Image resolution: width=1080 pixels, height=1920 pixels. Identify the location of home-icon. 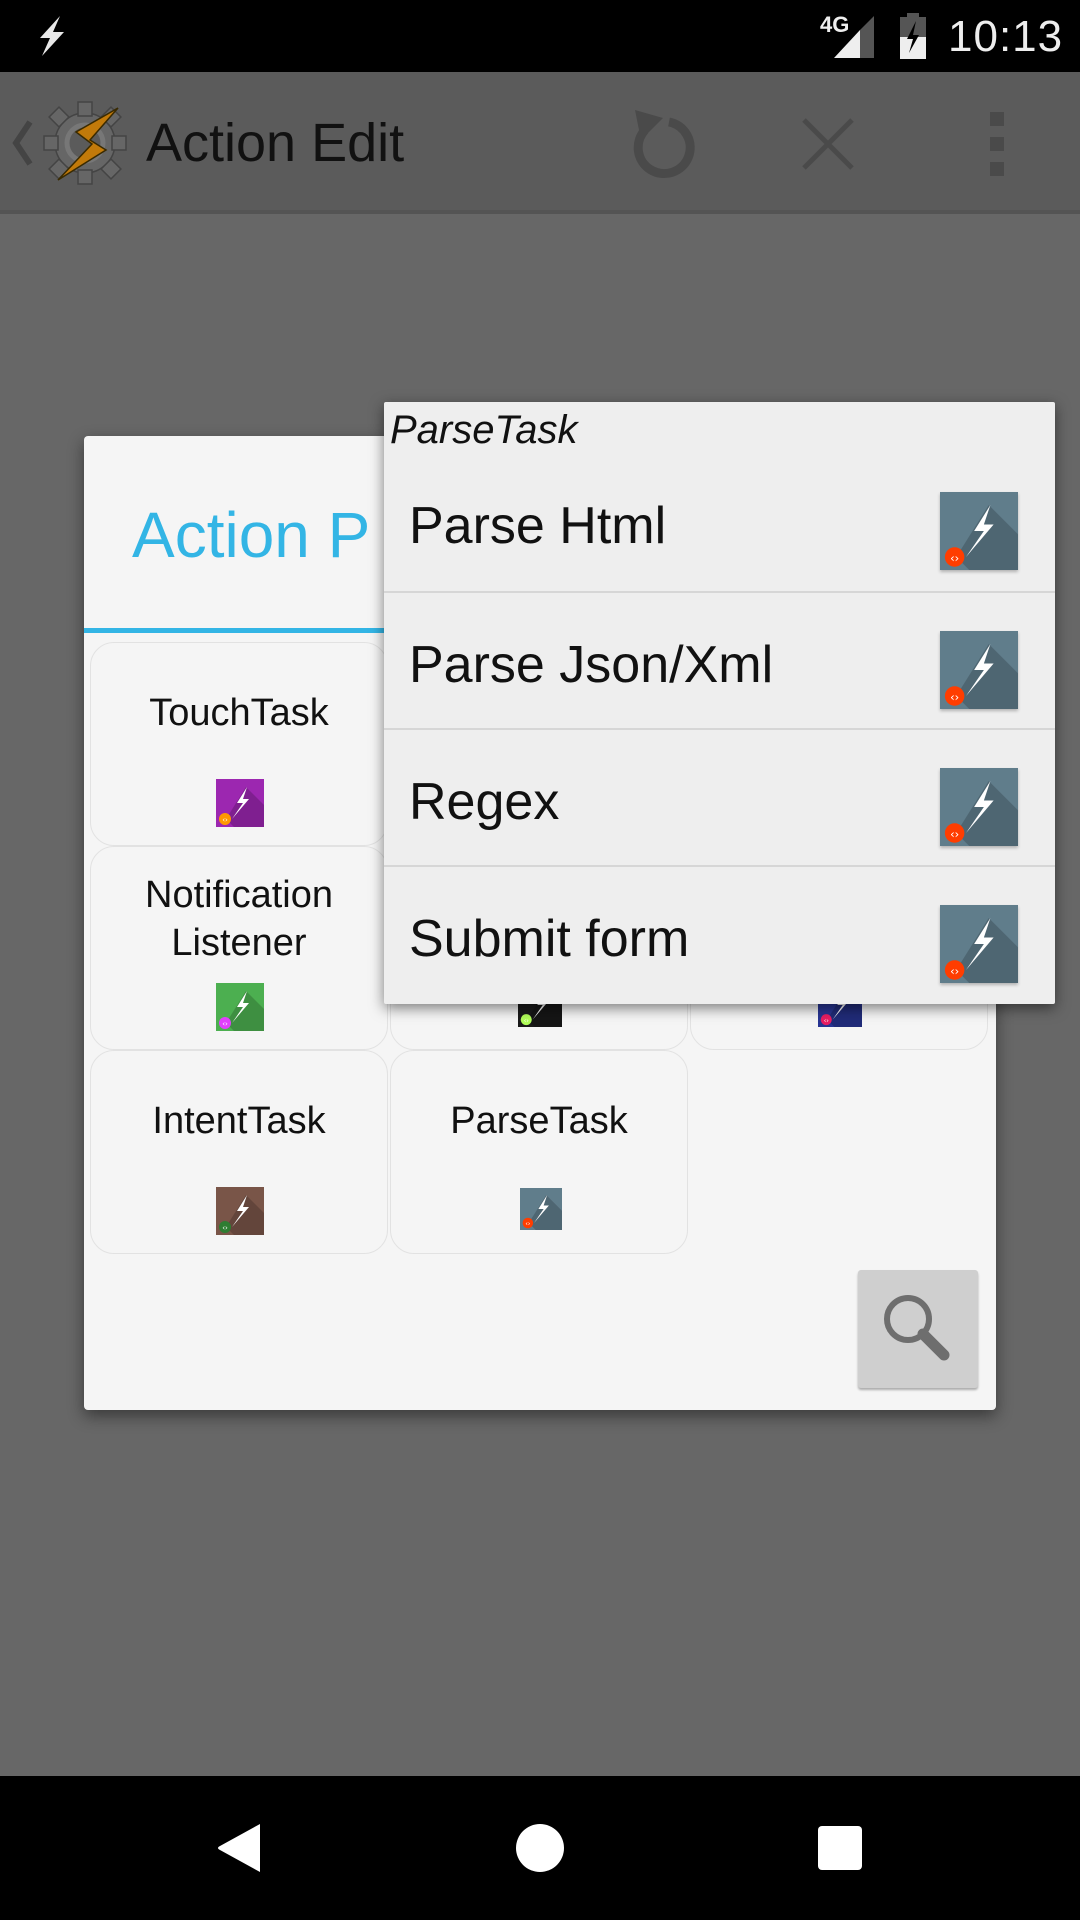
(540, 1848).